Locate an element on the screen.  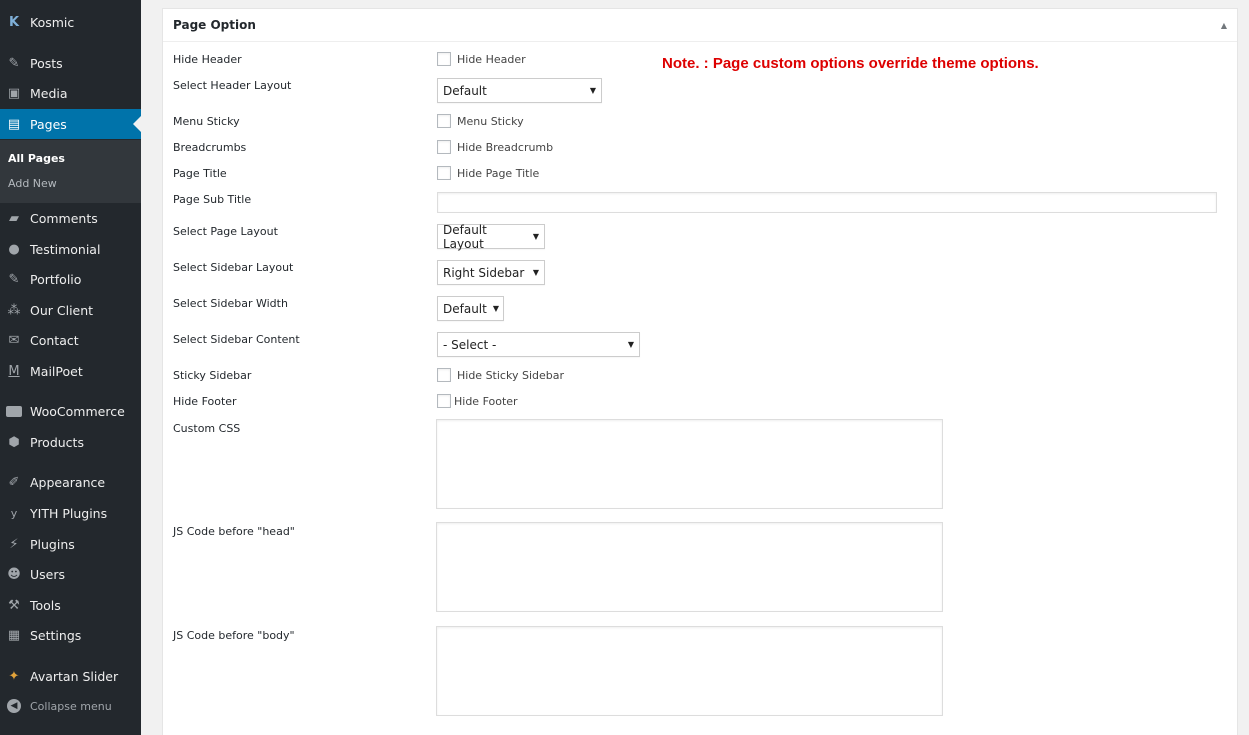
sidebar-item-label: Media is located at coordinates (49, 93).